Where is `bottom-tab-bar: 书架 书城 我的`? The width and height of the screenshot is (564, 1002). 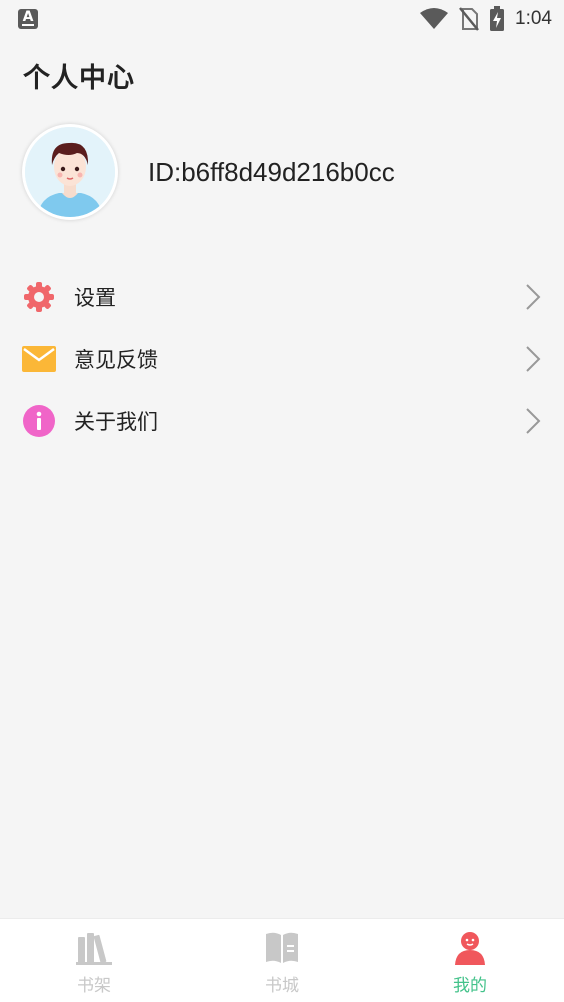 bottom-tab-bar: 书架 书城 我的 is located at coordinates (282, 960).